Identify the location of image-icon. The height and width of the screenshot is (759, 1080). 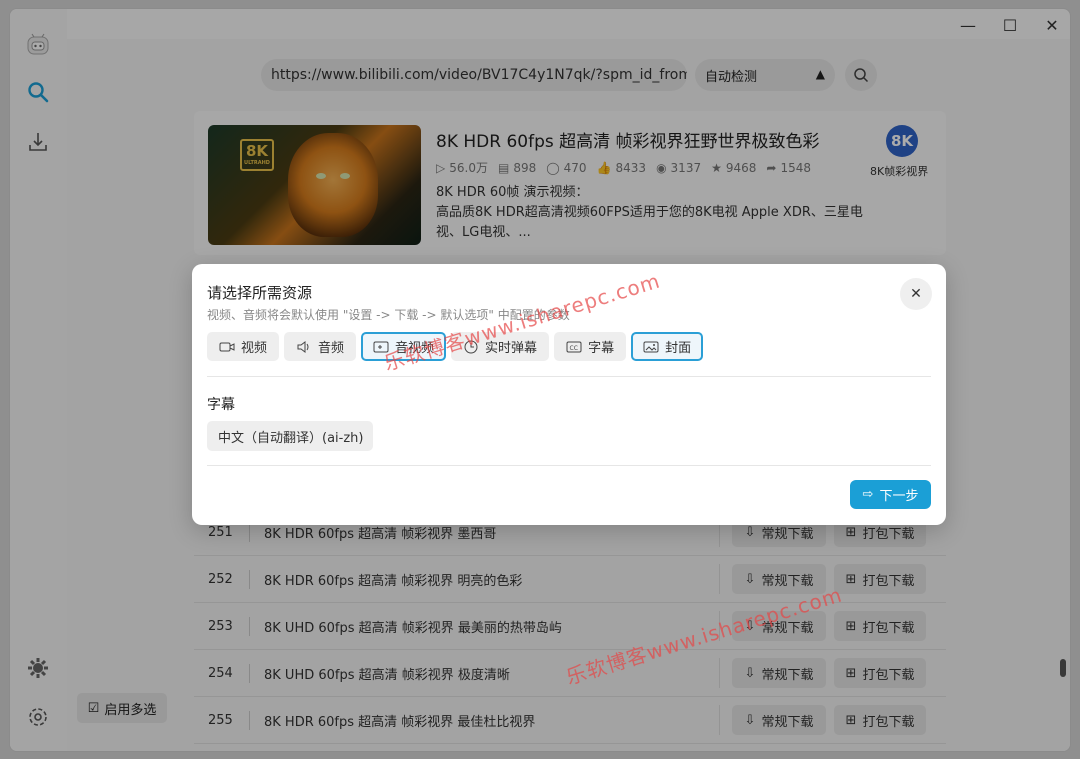
(651, 346).